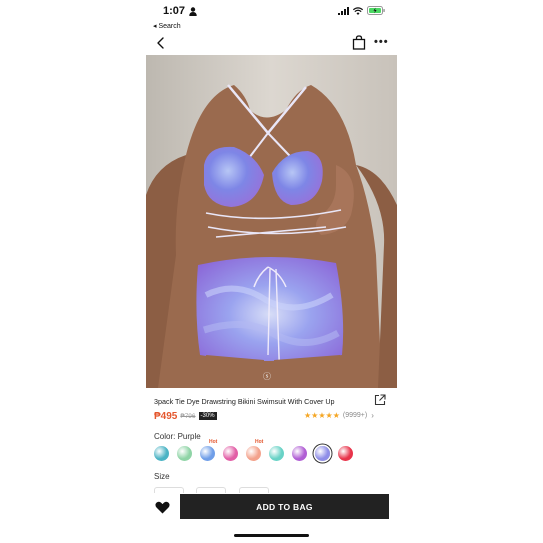 Image resolution: width=543 pixels, height=543 pixels. I want to click on chevron-right-icon: ›, so click(372, 415).